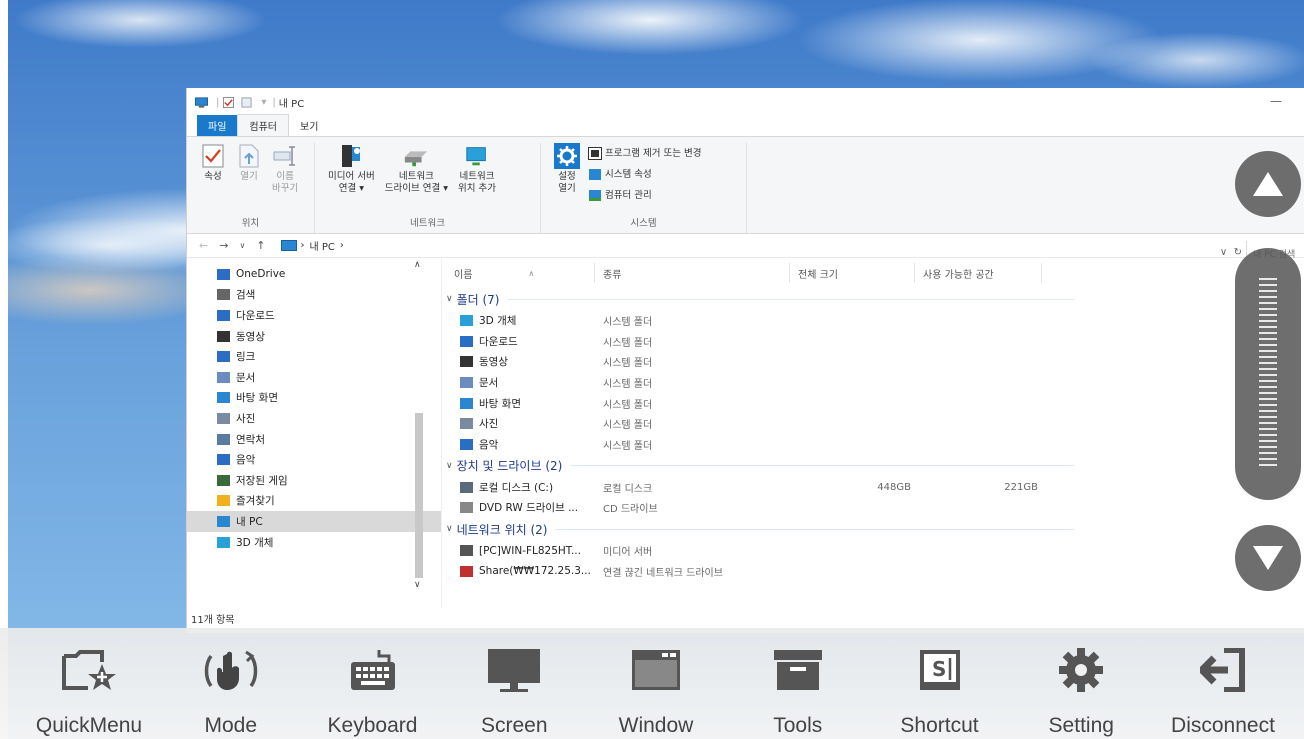 This screenshot has width=1304, height=739. I want to click on file-name: 로컬 디스크 (C:), so click(516, 487).